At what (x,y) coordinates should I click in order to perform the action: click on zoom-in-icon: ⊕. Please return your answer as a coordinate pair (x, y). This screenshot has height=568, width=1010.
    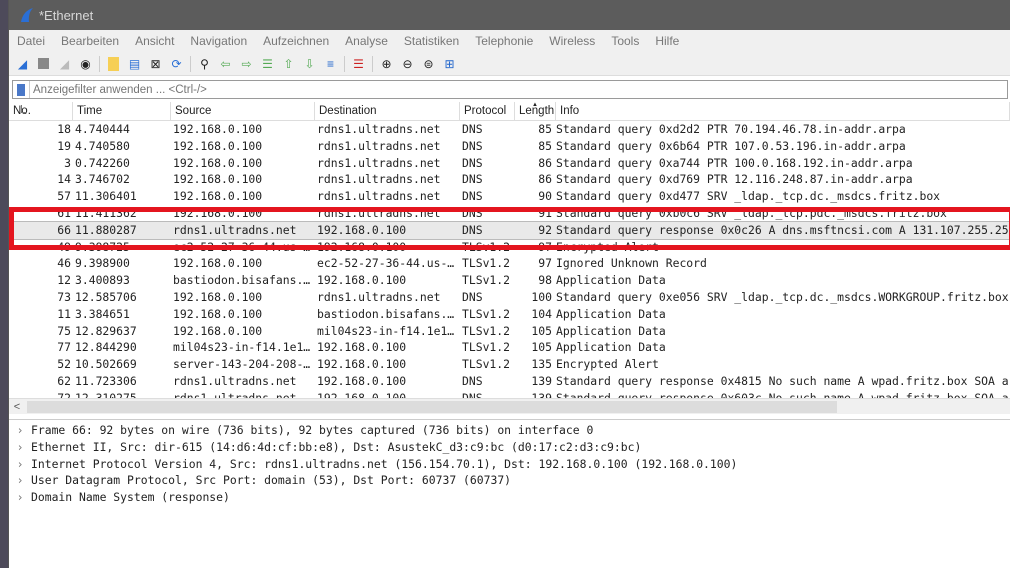
    Looking at the image, I should click on (386, 63).